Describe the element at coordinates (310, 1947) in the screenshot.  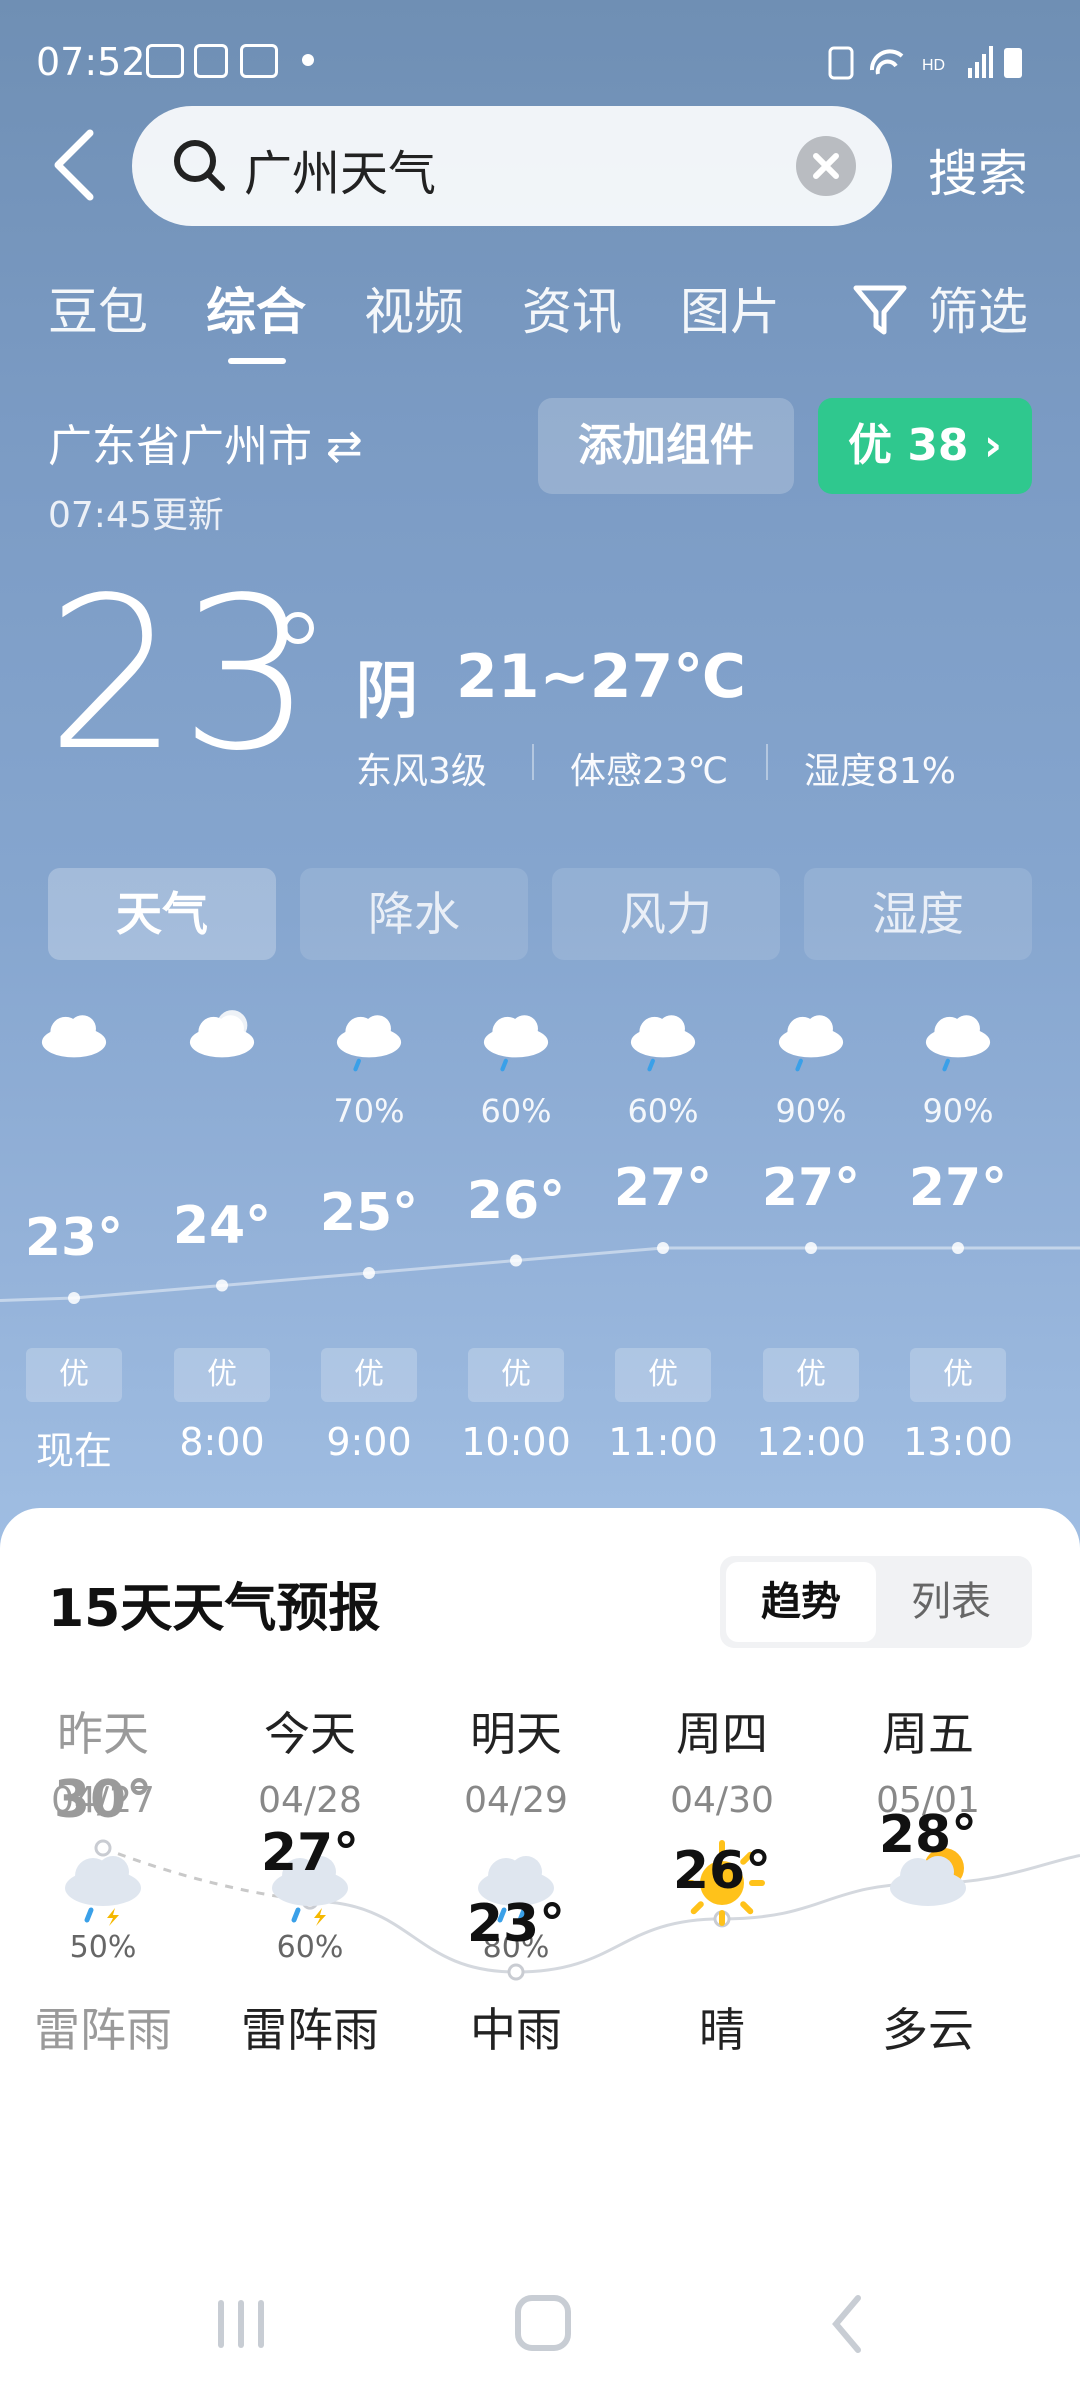
I see `day-precip-chance: 60%` at that location.